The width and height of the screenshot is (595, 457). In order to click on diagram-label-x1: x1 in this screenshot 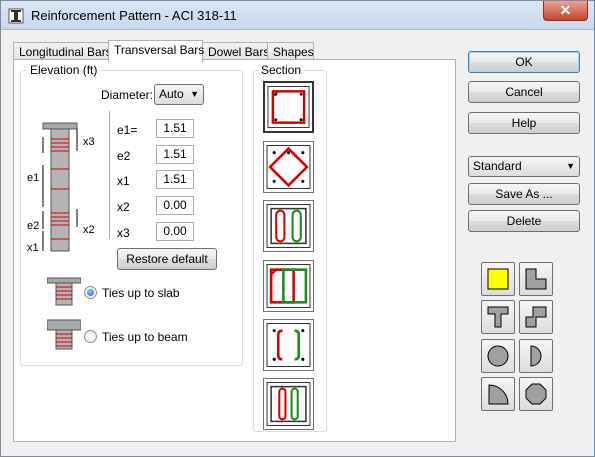, I will do `click(33, 248)`.